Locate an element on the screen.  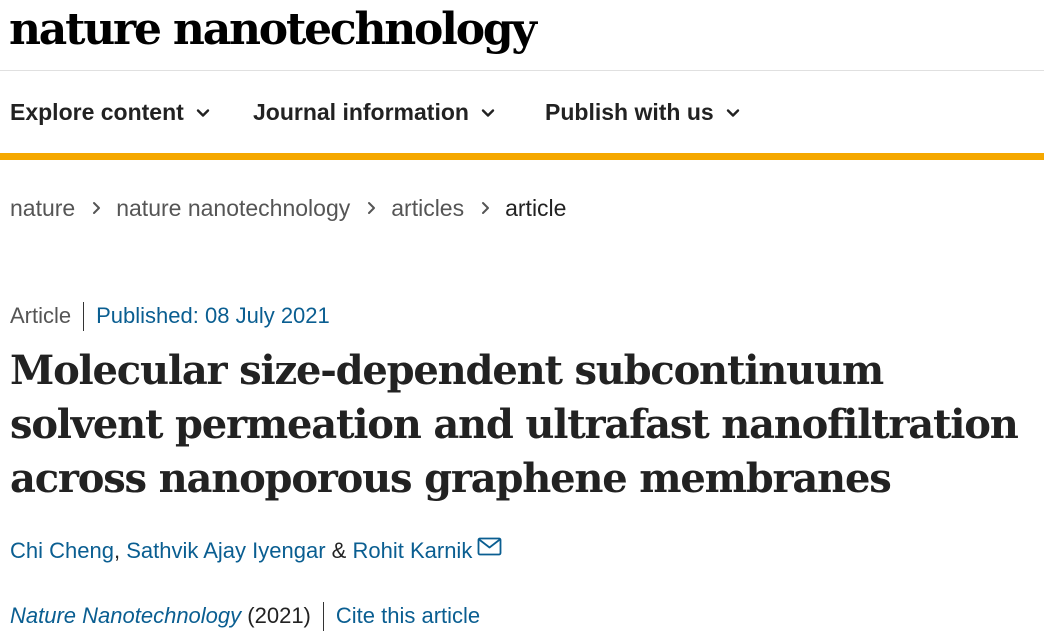
accent-bar is located at coordinates (522, 156).